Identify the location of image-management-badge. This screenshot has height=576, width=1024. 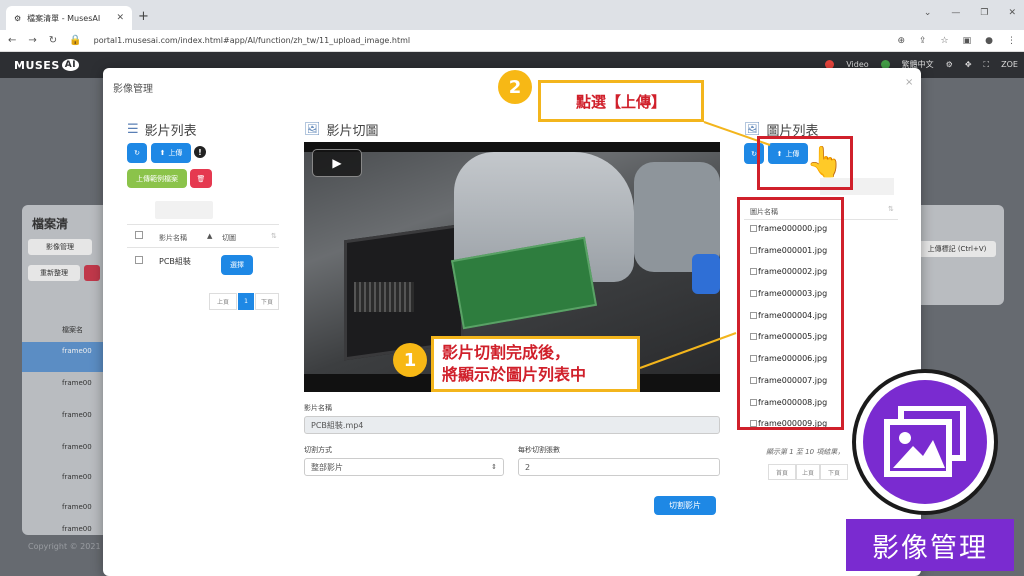
(925, 442).